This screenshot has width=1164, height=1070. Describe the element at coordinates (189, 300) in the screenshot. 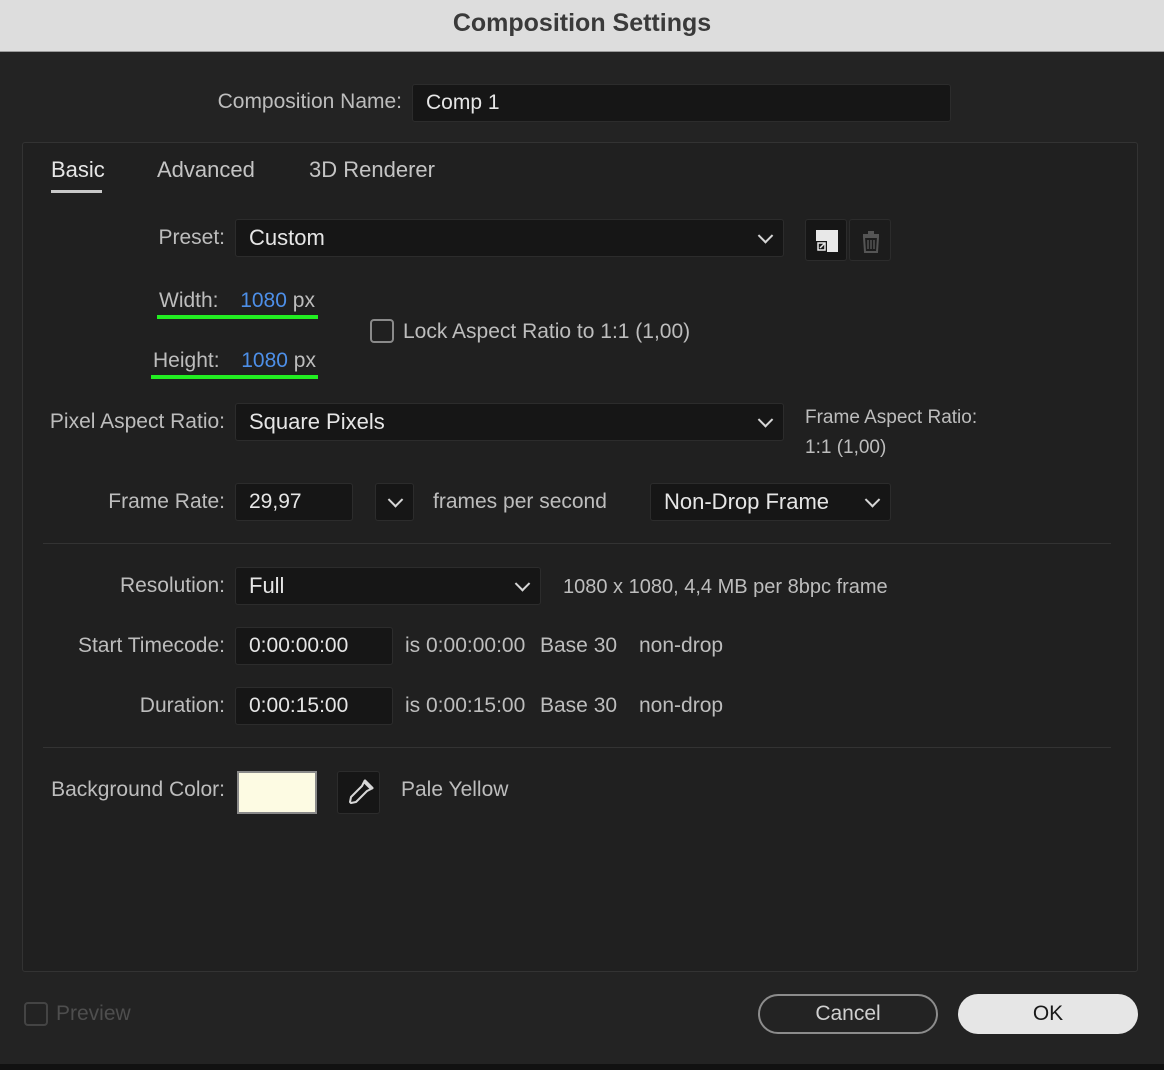

I see `width-label: Width:` at that location.